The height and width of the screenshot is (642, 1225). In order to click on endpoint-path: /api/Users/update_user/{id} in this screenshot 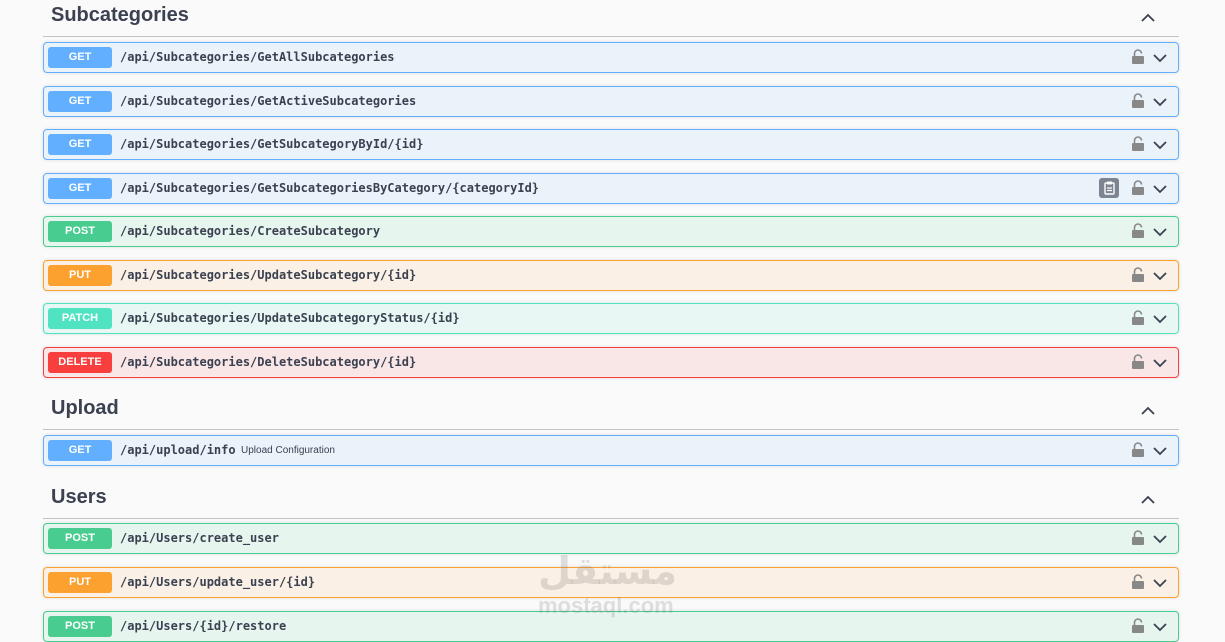, I will do `click(218, 582)`.